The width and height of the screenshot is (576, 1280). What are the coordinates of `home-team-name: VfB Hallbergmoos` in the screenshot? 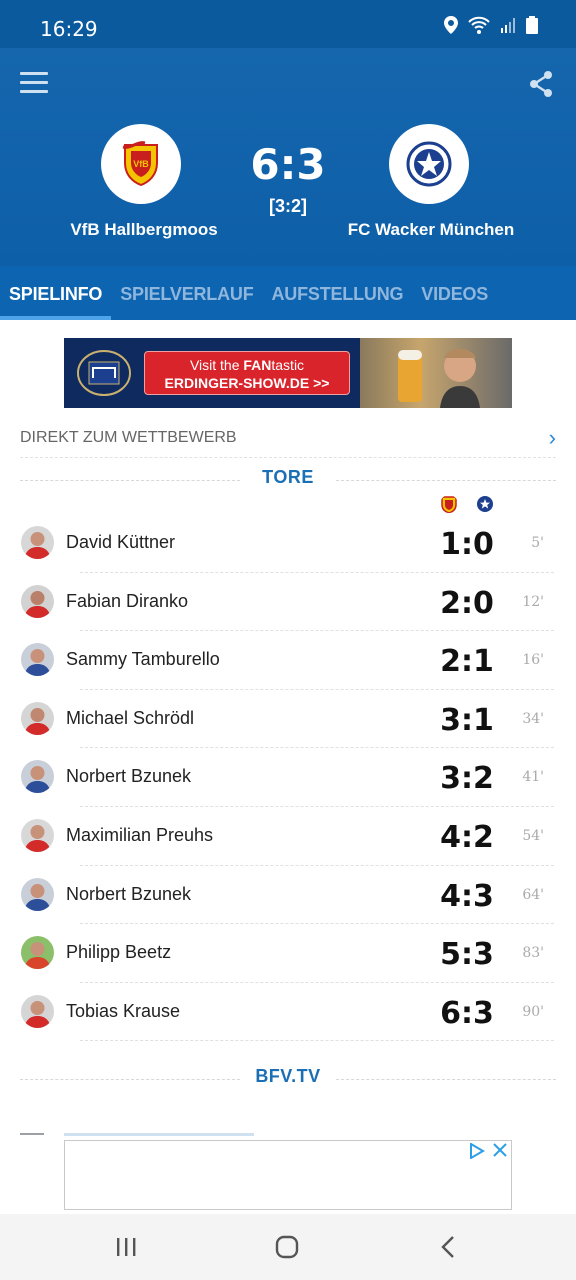 It's located at (144, 230).